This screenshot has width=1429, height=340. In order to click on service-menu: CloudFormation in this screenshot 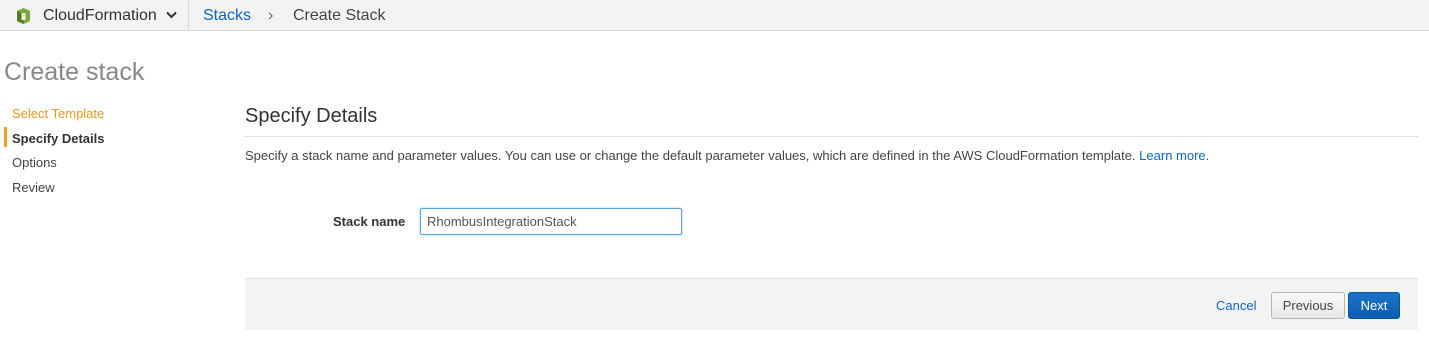, I will do `click(94, 15)`.